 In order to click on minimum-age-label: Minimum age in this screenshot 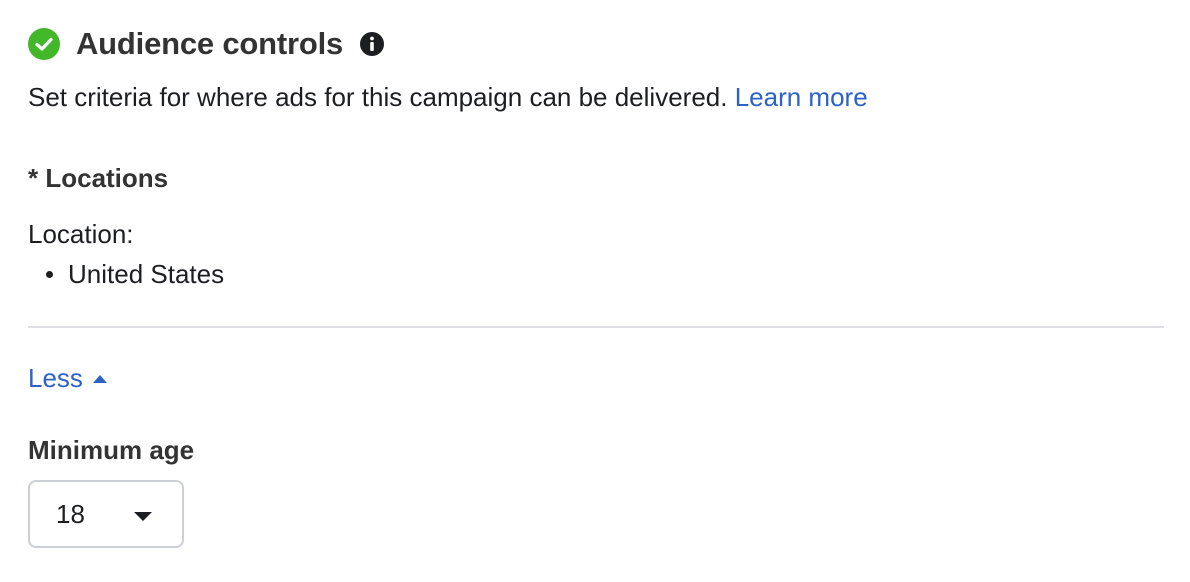, I will do `click(111, 450)`.